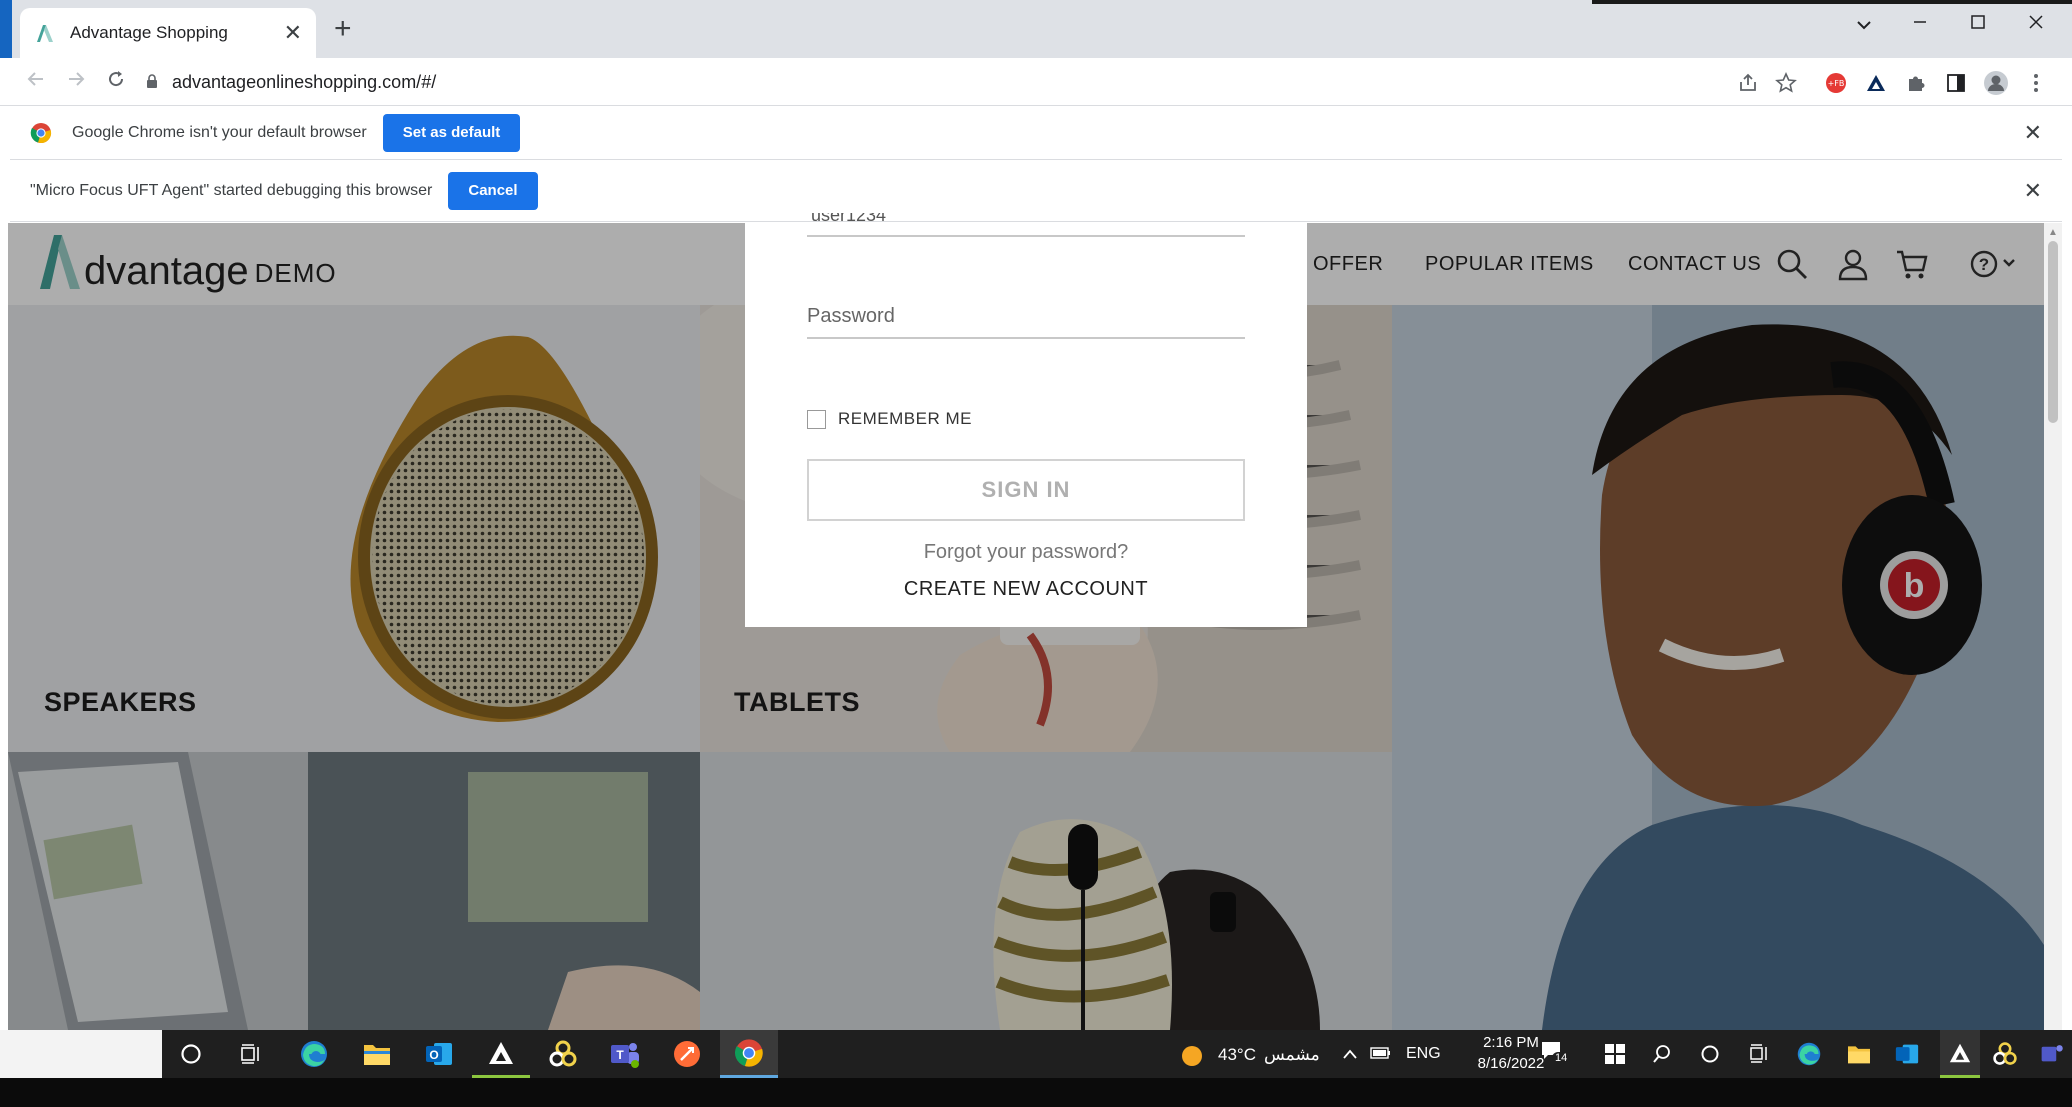  I want to click on file-explorer-icon, so click(377, 1054).